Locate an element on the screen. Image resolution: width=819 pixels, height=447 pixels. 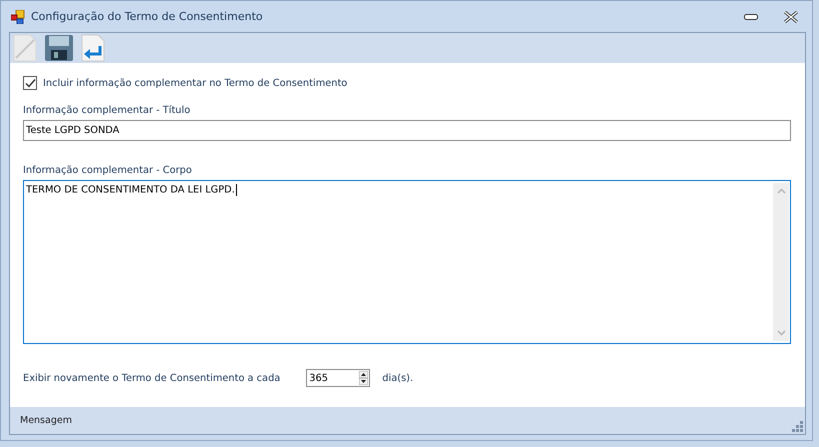
unit-label: dia(s). is located at coordinates (398, 378).